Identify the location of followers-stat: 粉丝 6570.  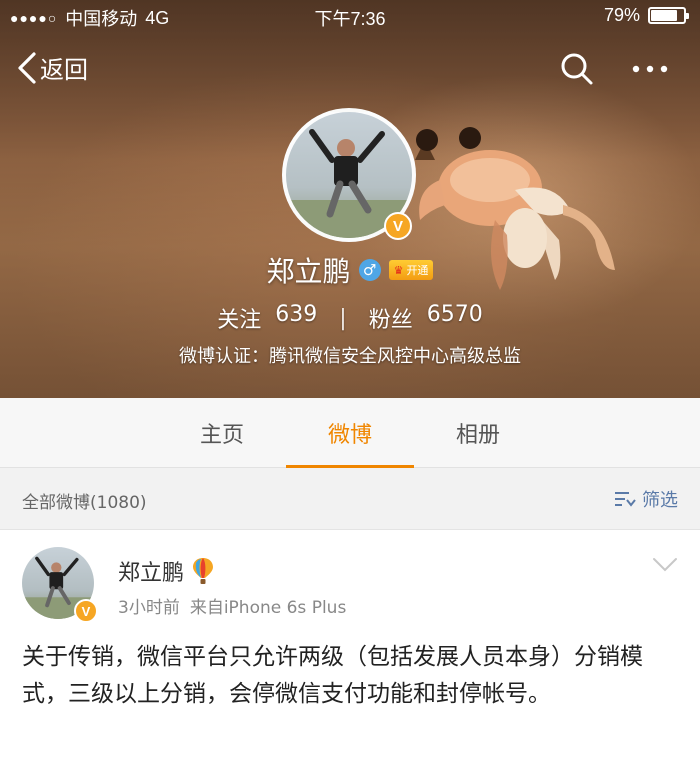
(426, 318).